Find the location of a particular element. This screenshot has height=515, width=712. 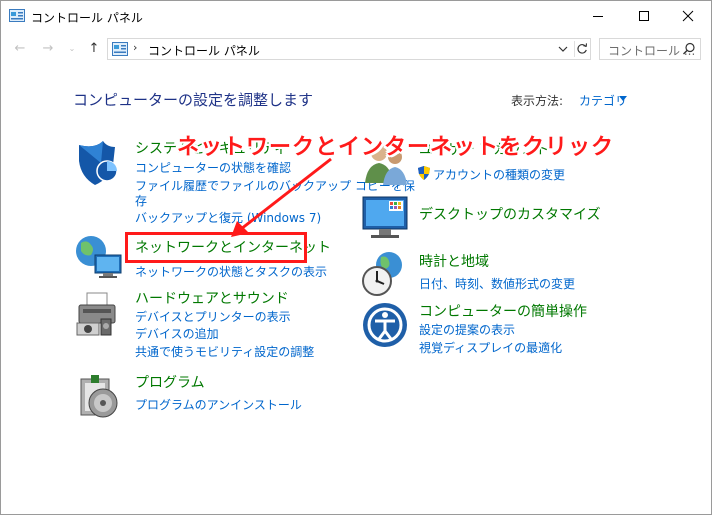

up-button: ↑ is located at coordinates (94, 48).